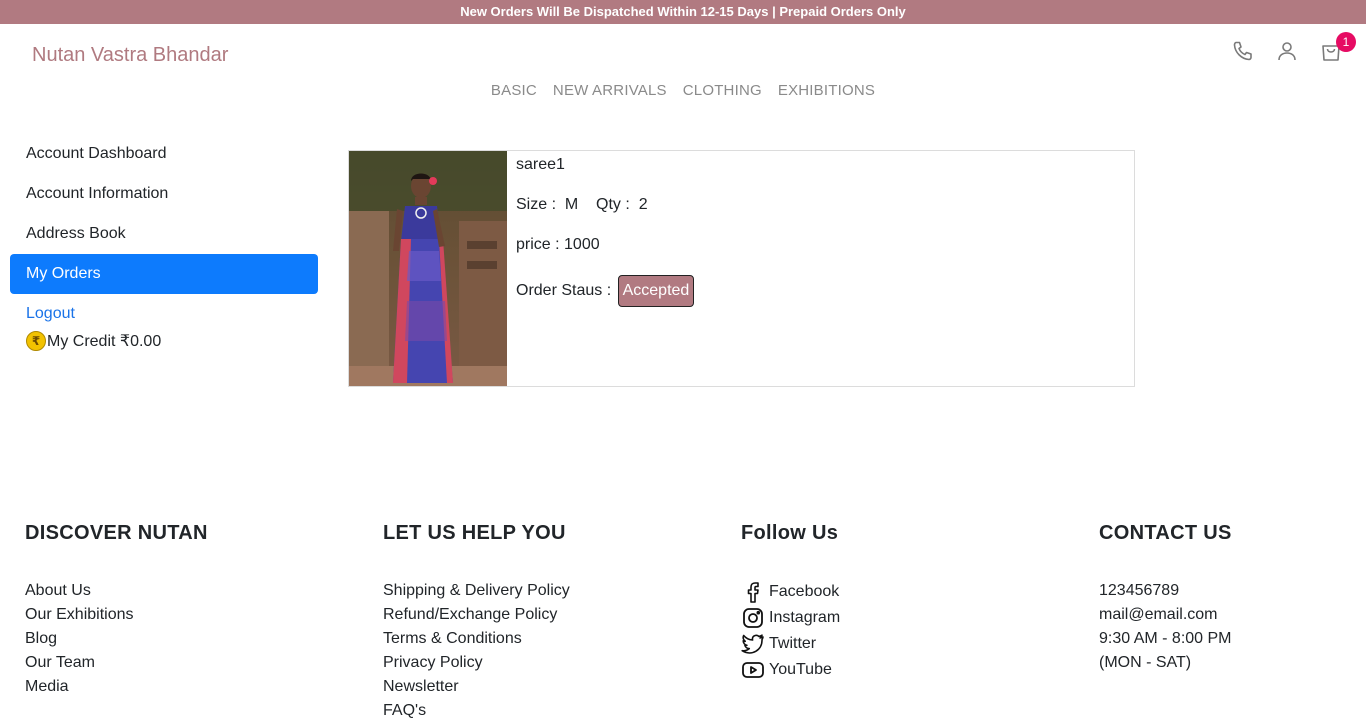 Image resolution: width=1366 pixels, height=724 pixels. Describe the element at coordinates (610, 90) in the screenshot. I see `nav-new-arrivals: NEW ARRIVALS` at that location.